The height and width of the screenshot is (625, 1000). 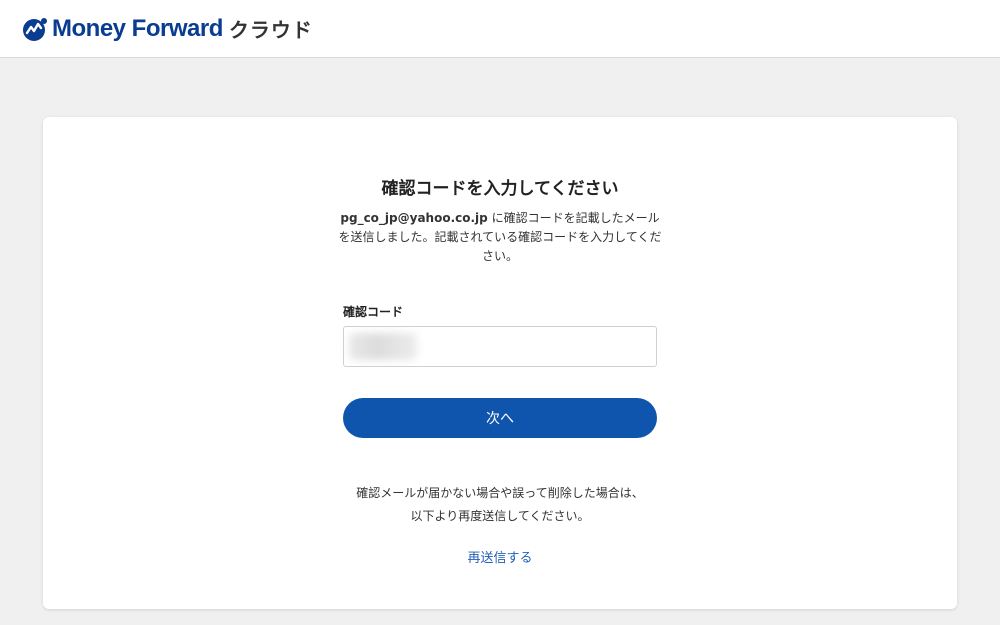 I want to click on top-header: Money Forward クラウド, so click(x=500, y=29).